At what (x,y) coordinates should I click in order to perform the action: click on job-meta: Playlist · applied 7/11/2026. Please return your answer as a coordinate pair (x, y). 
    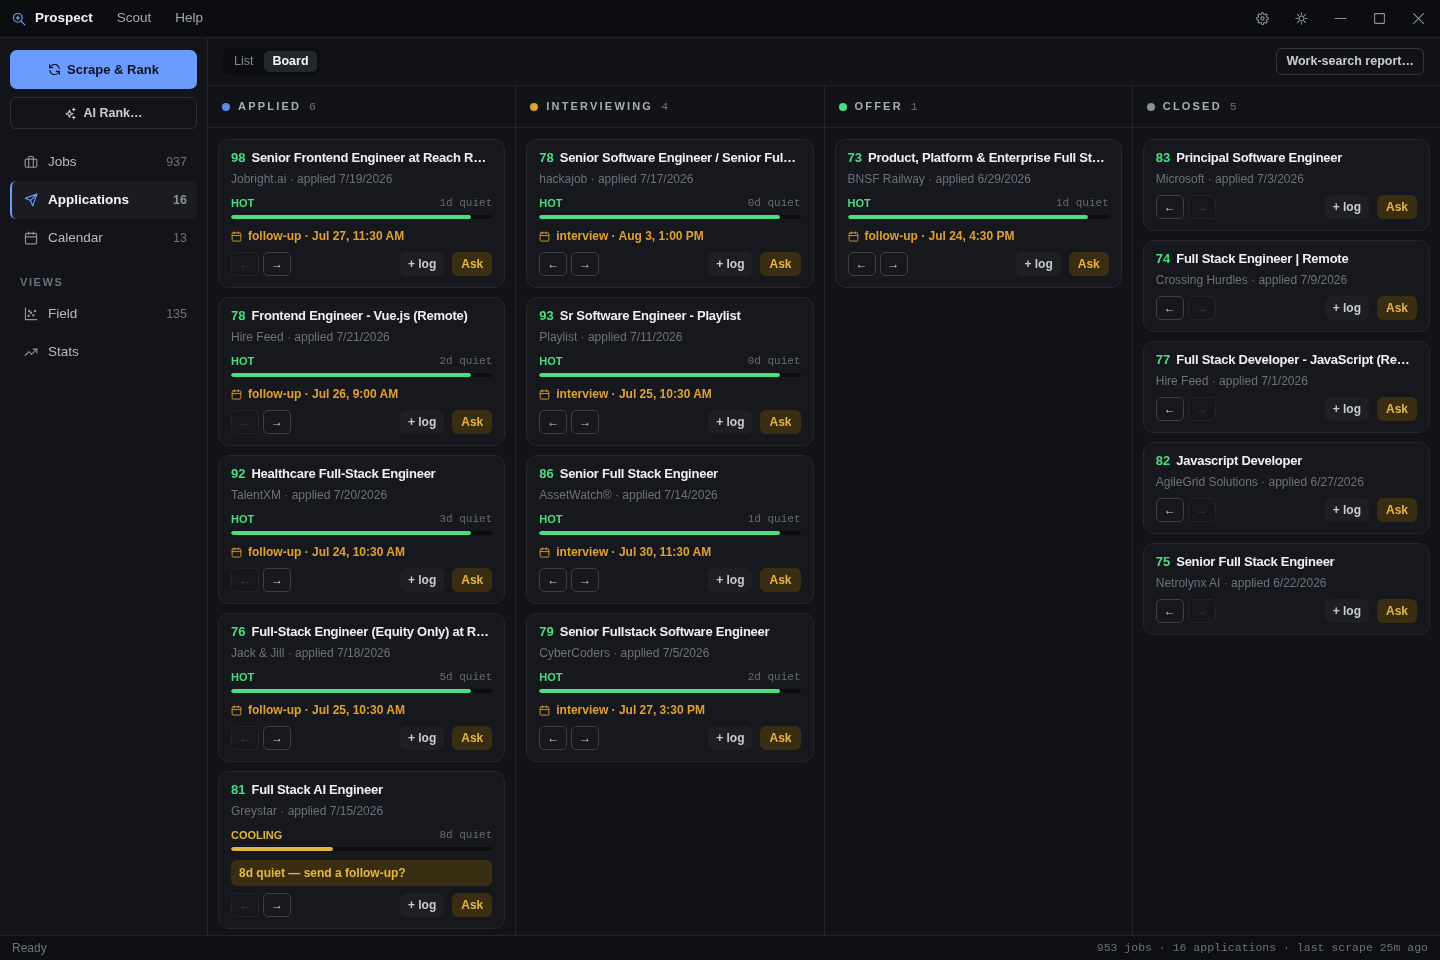
    Looking at the image, I should click on (611, 337).